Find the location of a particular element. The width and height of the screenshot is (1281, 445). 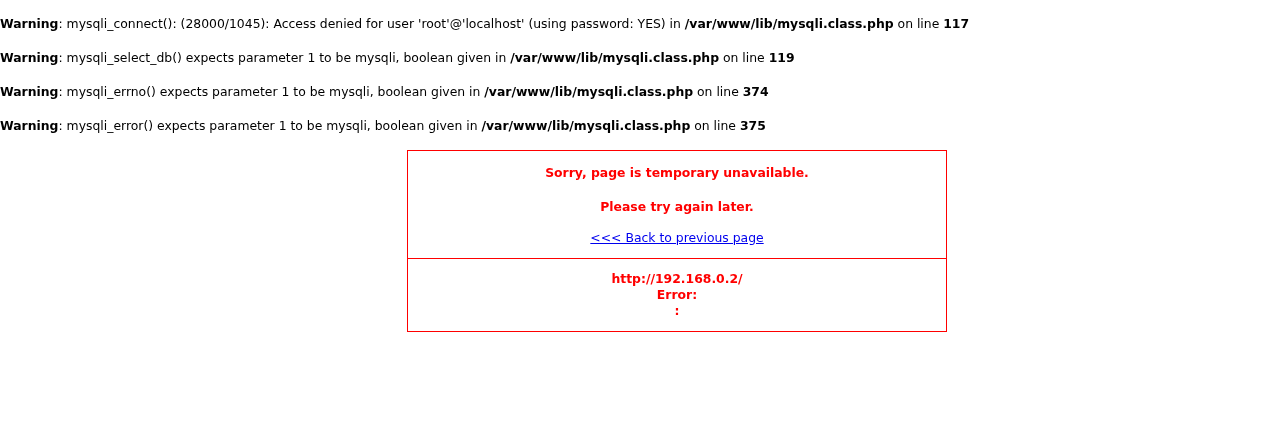

error-detail: Error: is located at coordinates (677, 294).